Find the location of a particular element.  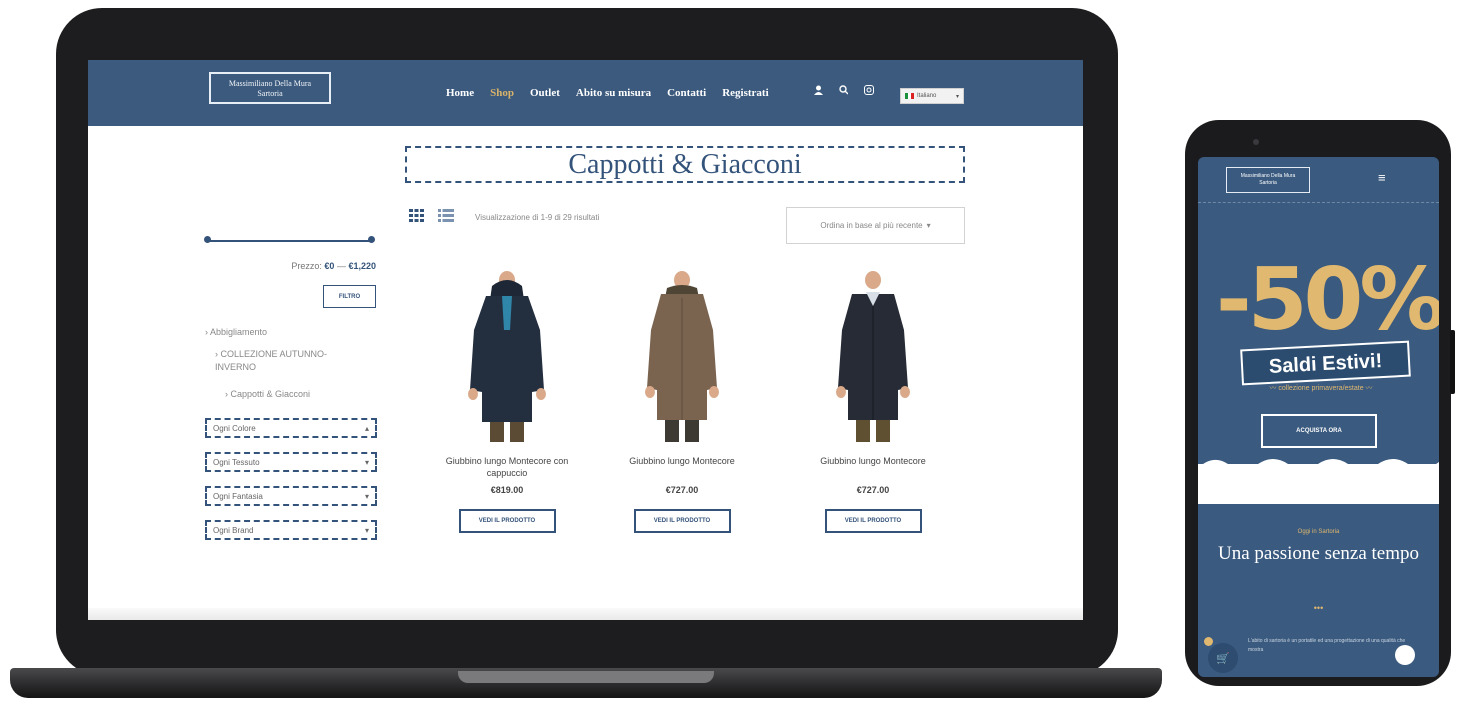

list-view-icon is located at coordinates (446, 215).